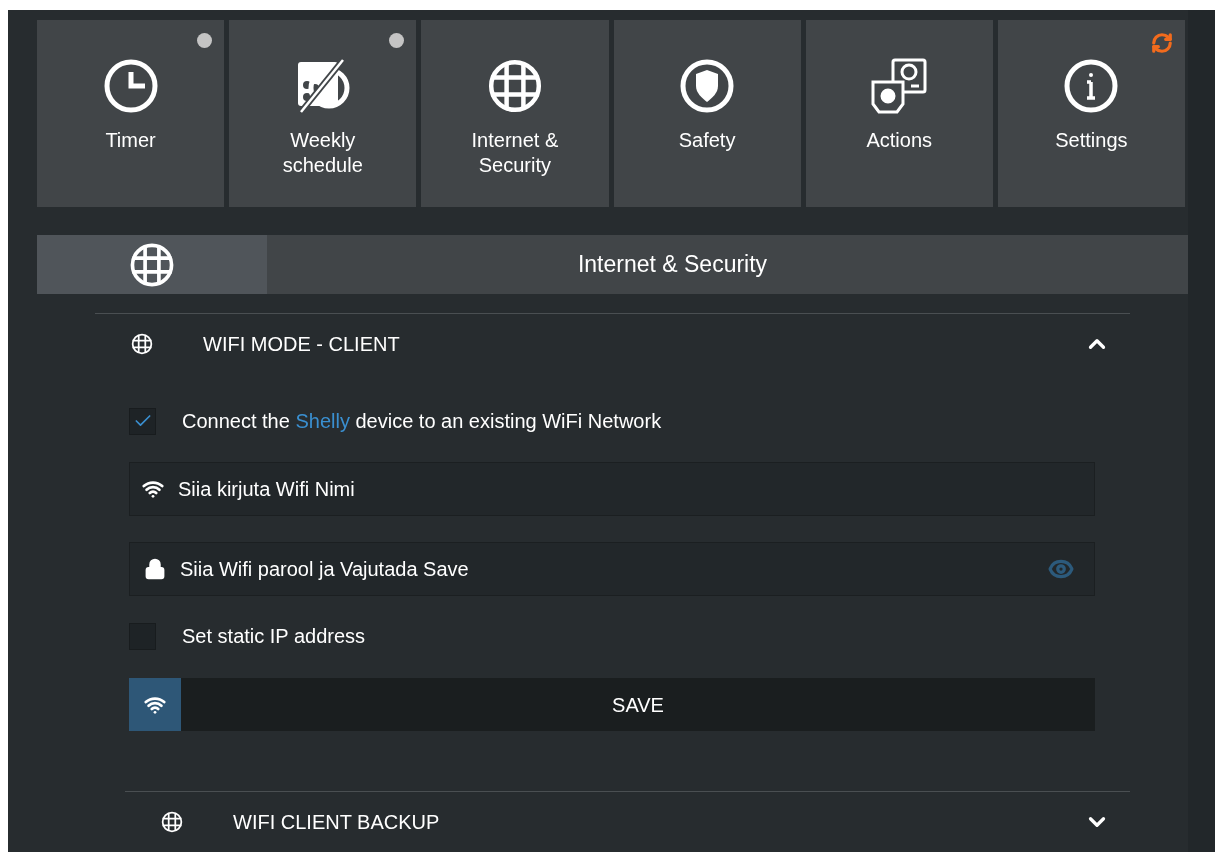 The image size is (1215, 852). I want to click on shelly-link: Shelly, so click(322, 421).